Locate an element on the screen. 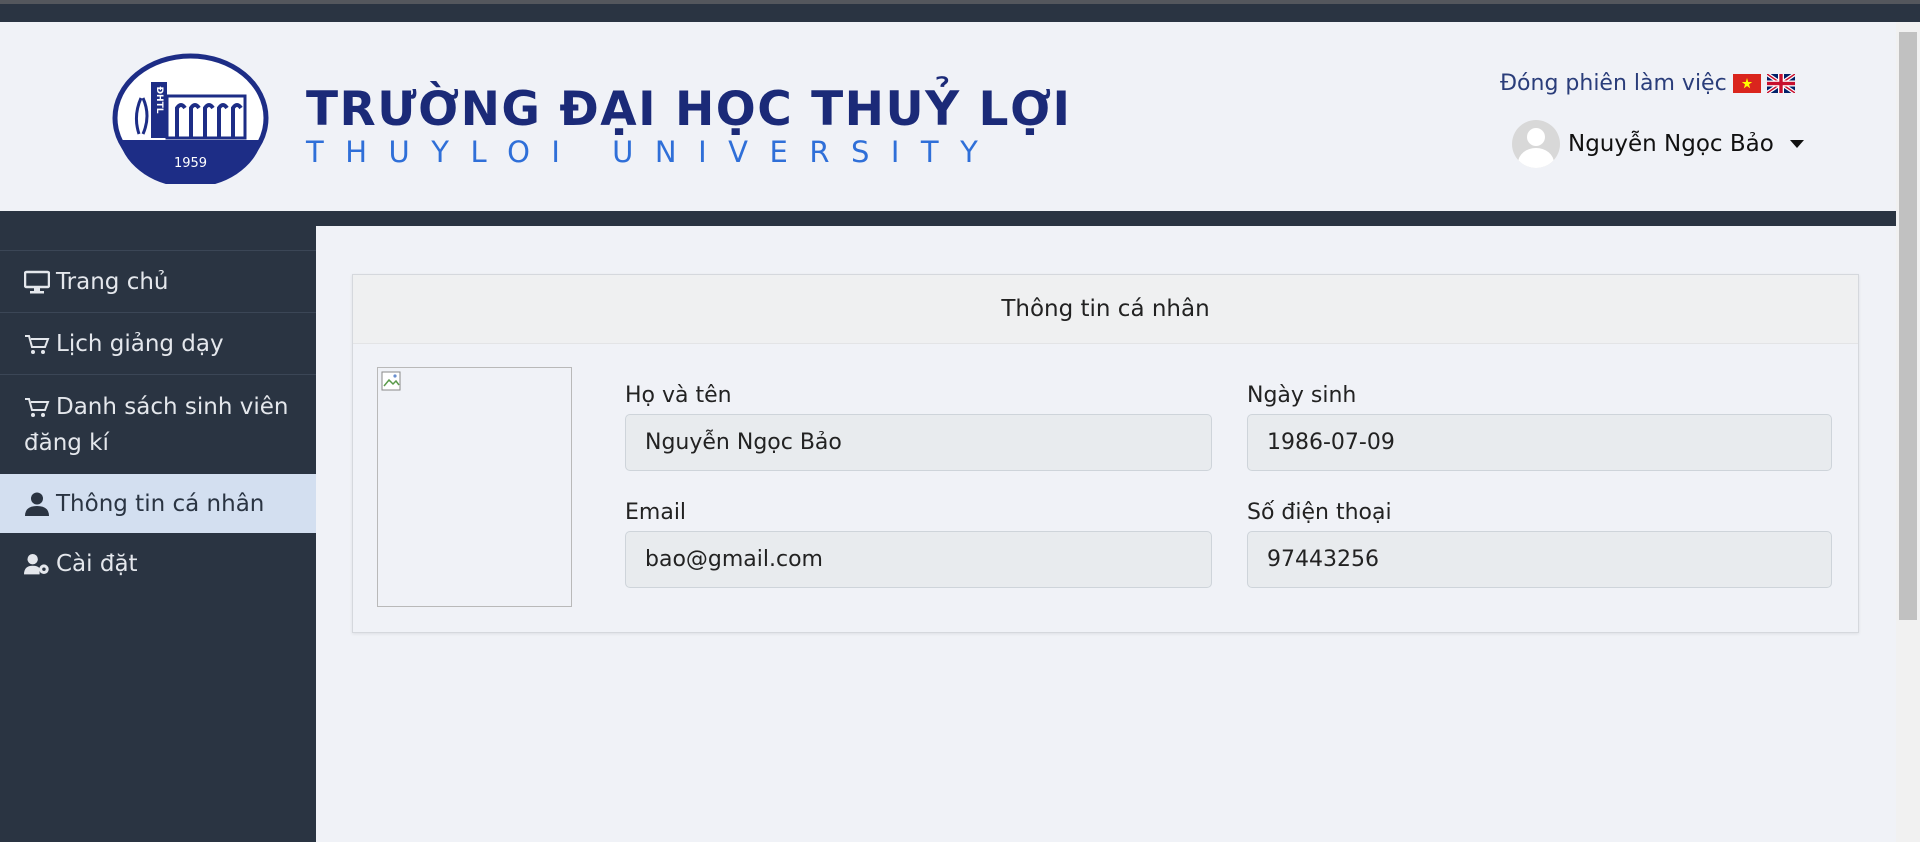  window-top-line is located at coordinates (960, 2).